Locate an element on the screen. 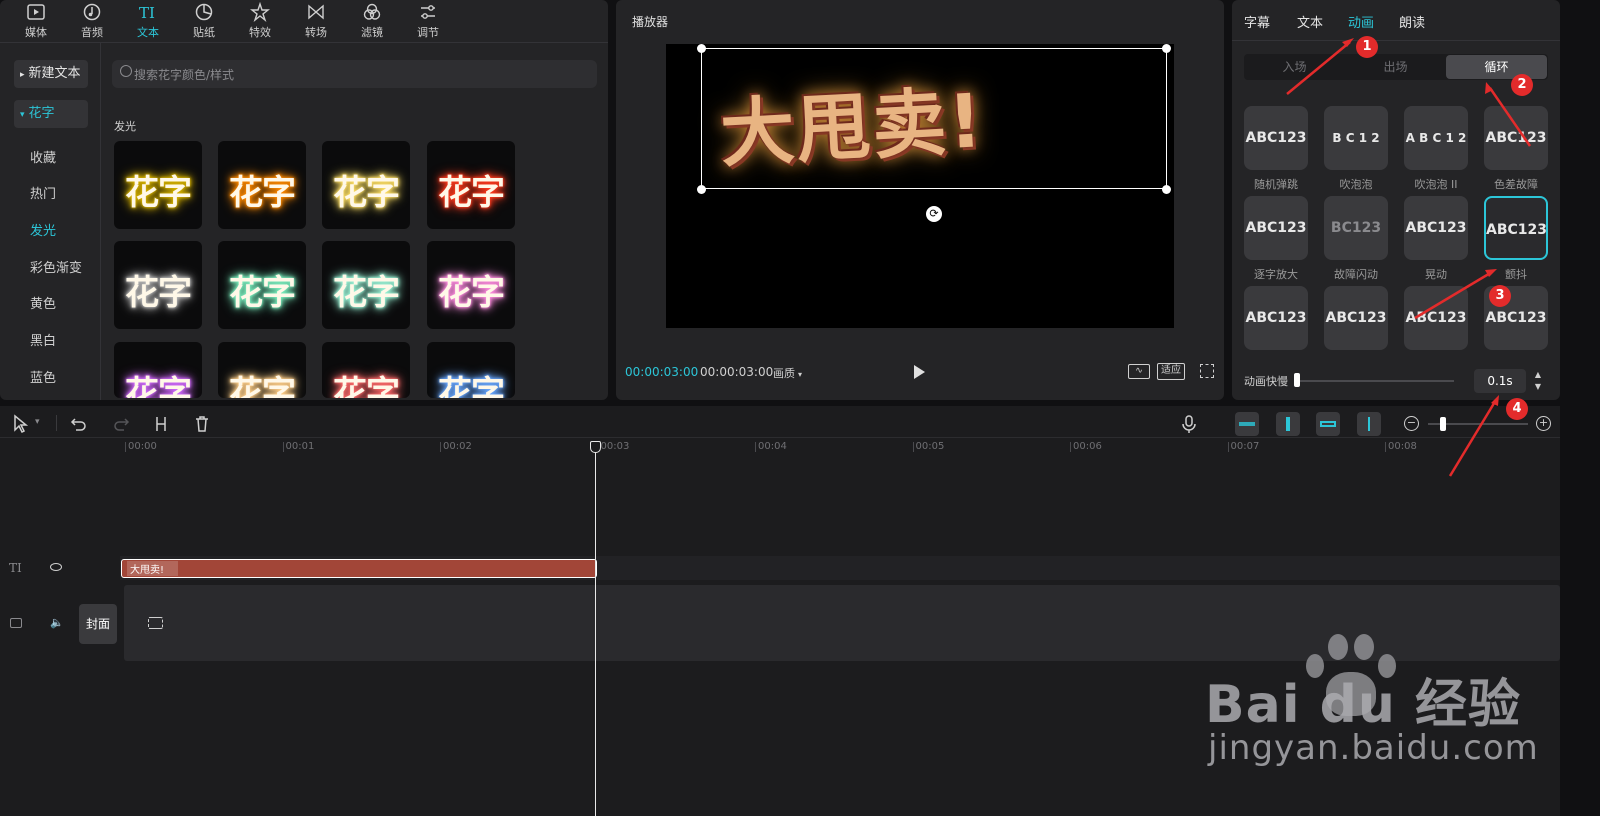  annotation-marker-4: 4 is located at coordinates (1517, 409).